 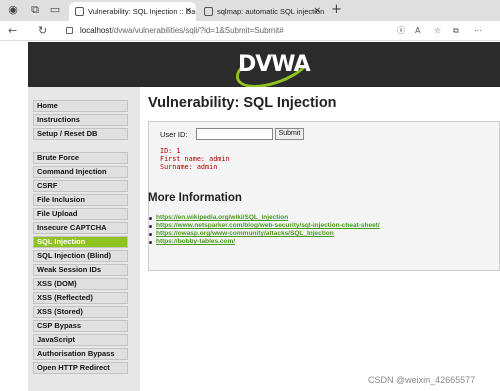 What do you see at coordinates (80, 256) in the screenshot?
I see `menu-item-sql-injection-blind: SQL Injection (Blind)` at bounding box center [80, 256].